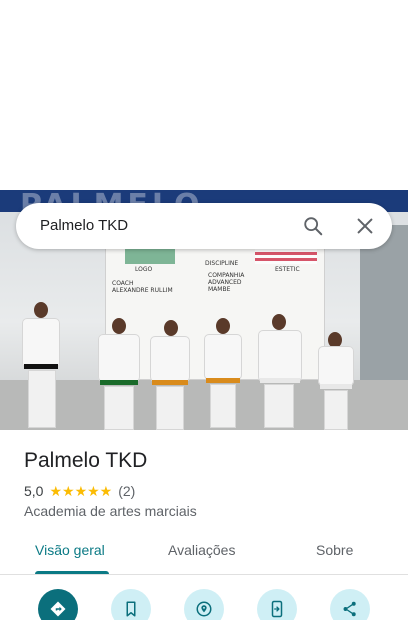 The height and width of the screenshot is (620, 408). I want to click on board-text-coach: COACH, so click(123, 283).